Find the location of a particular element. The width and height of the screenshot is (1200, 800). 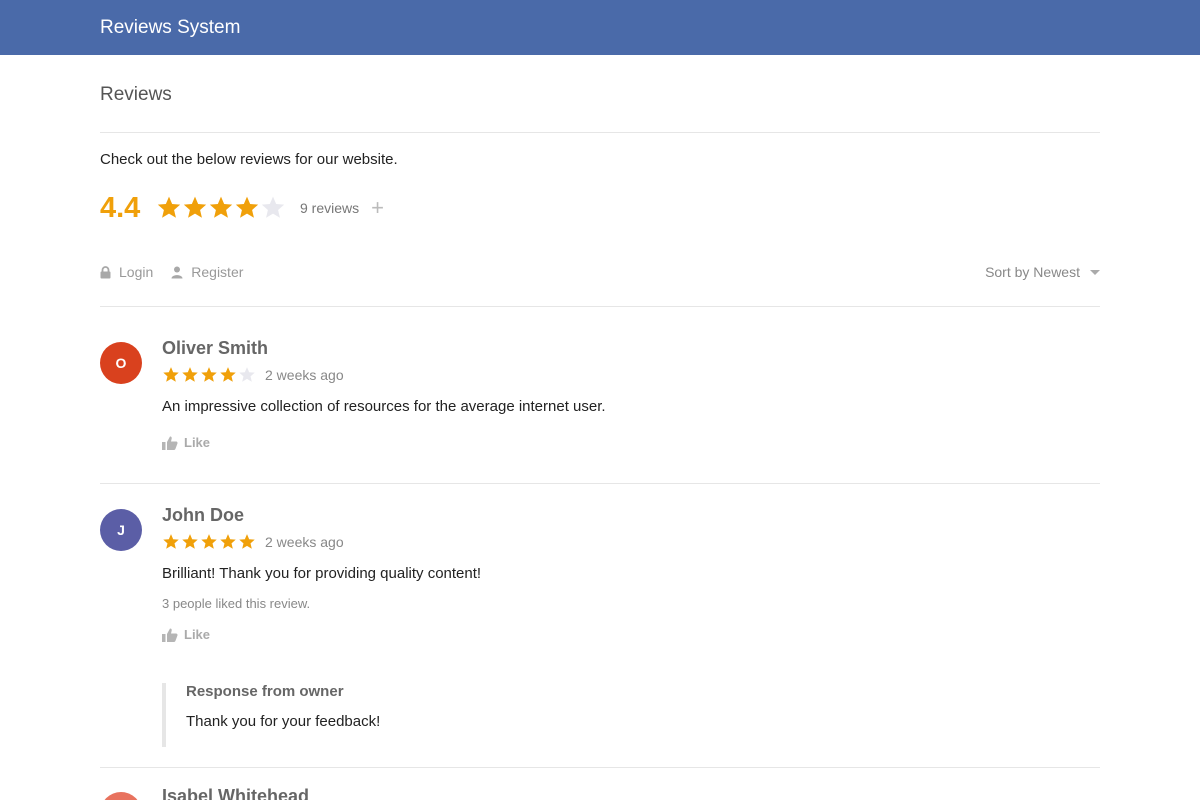

response-title: Response from owner is located at coordinates (265, 691).